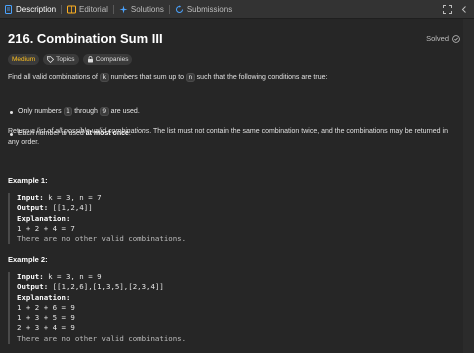 This screenshot has height=353, width=474. Describe the element at coordinates (209, 9) in the screenshot. I see `tab-submissions-label: Submissions` at that location.